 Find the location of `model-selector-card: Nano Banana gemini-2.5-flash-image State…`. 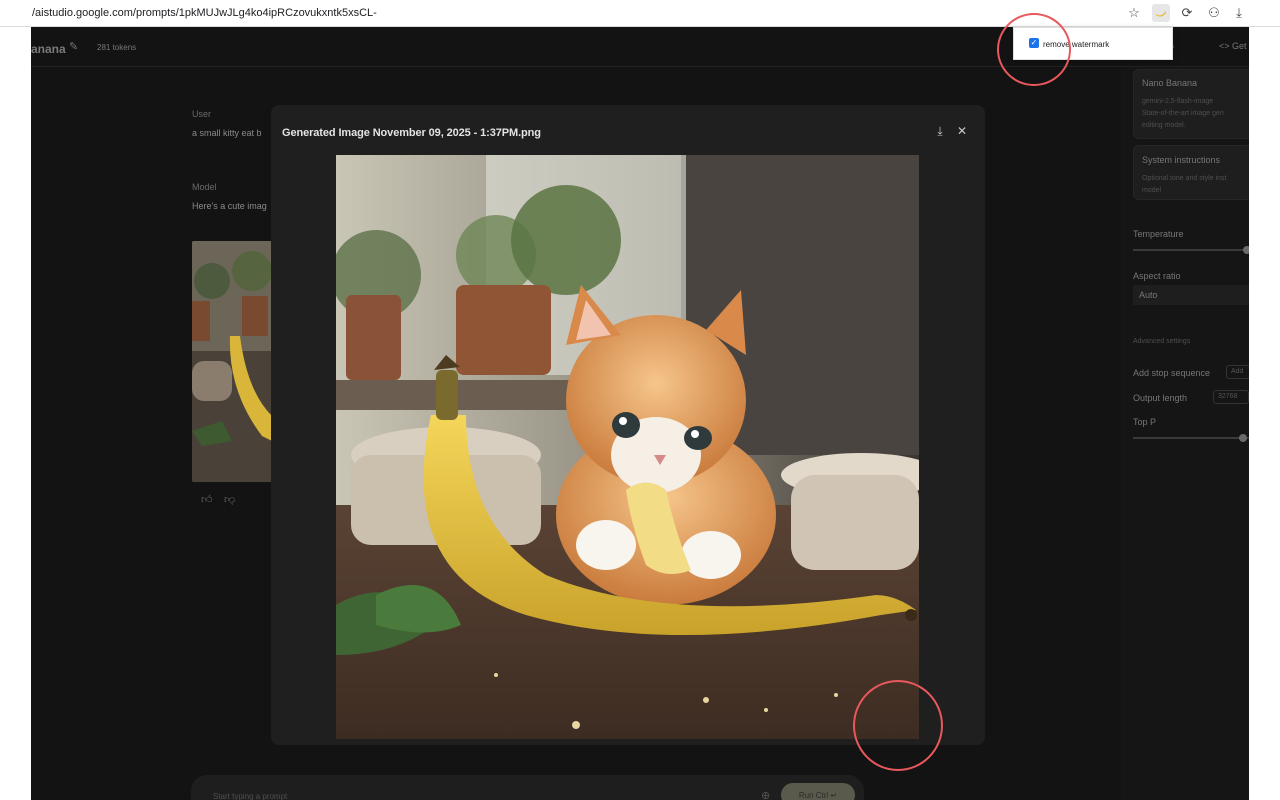

model-selector-card: Nano Banana gemini-2.5-flash-image State… is located at coordinates (1191, 104).